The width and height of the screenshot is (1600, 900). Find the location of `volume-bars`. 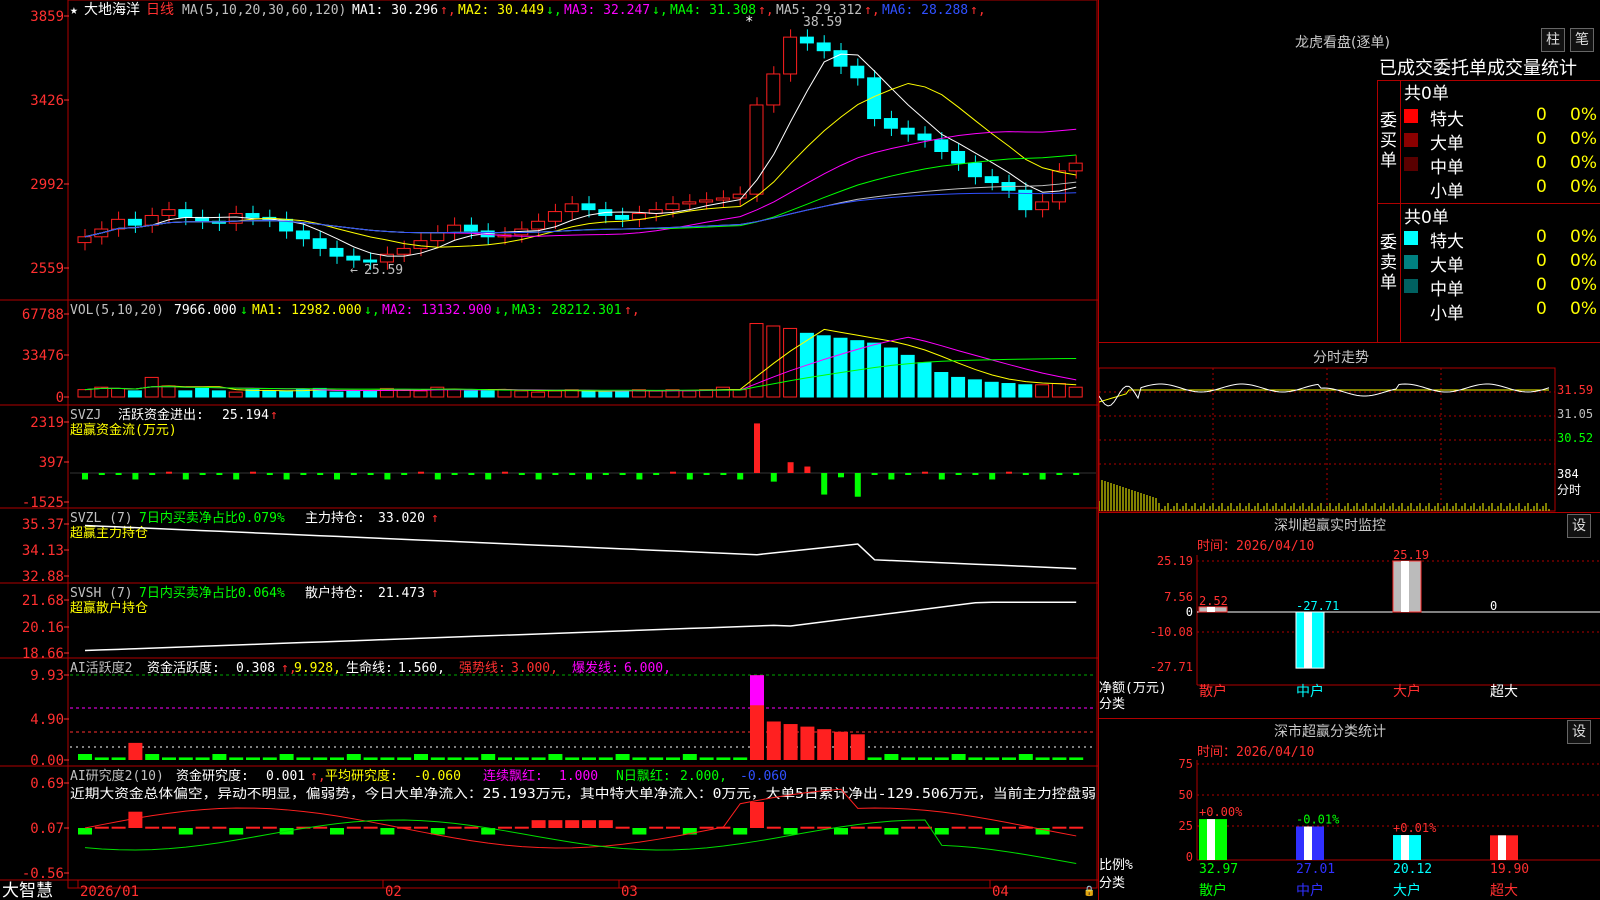

volume-bars is located at coordinates (580, 360).